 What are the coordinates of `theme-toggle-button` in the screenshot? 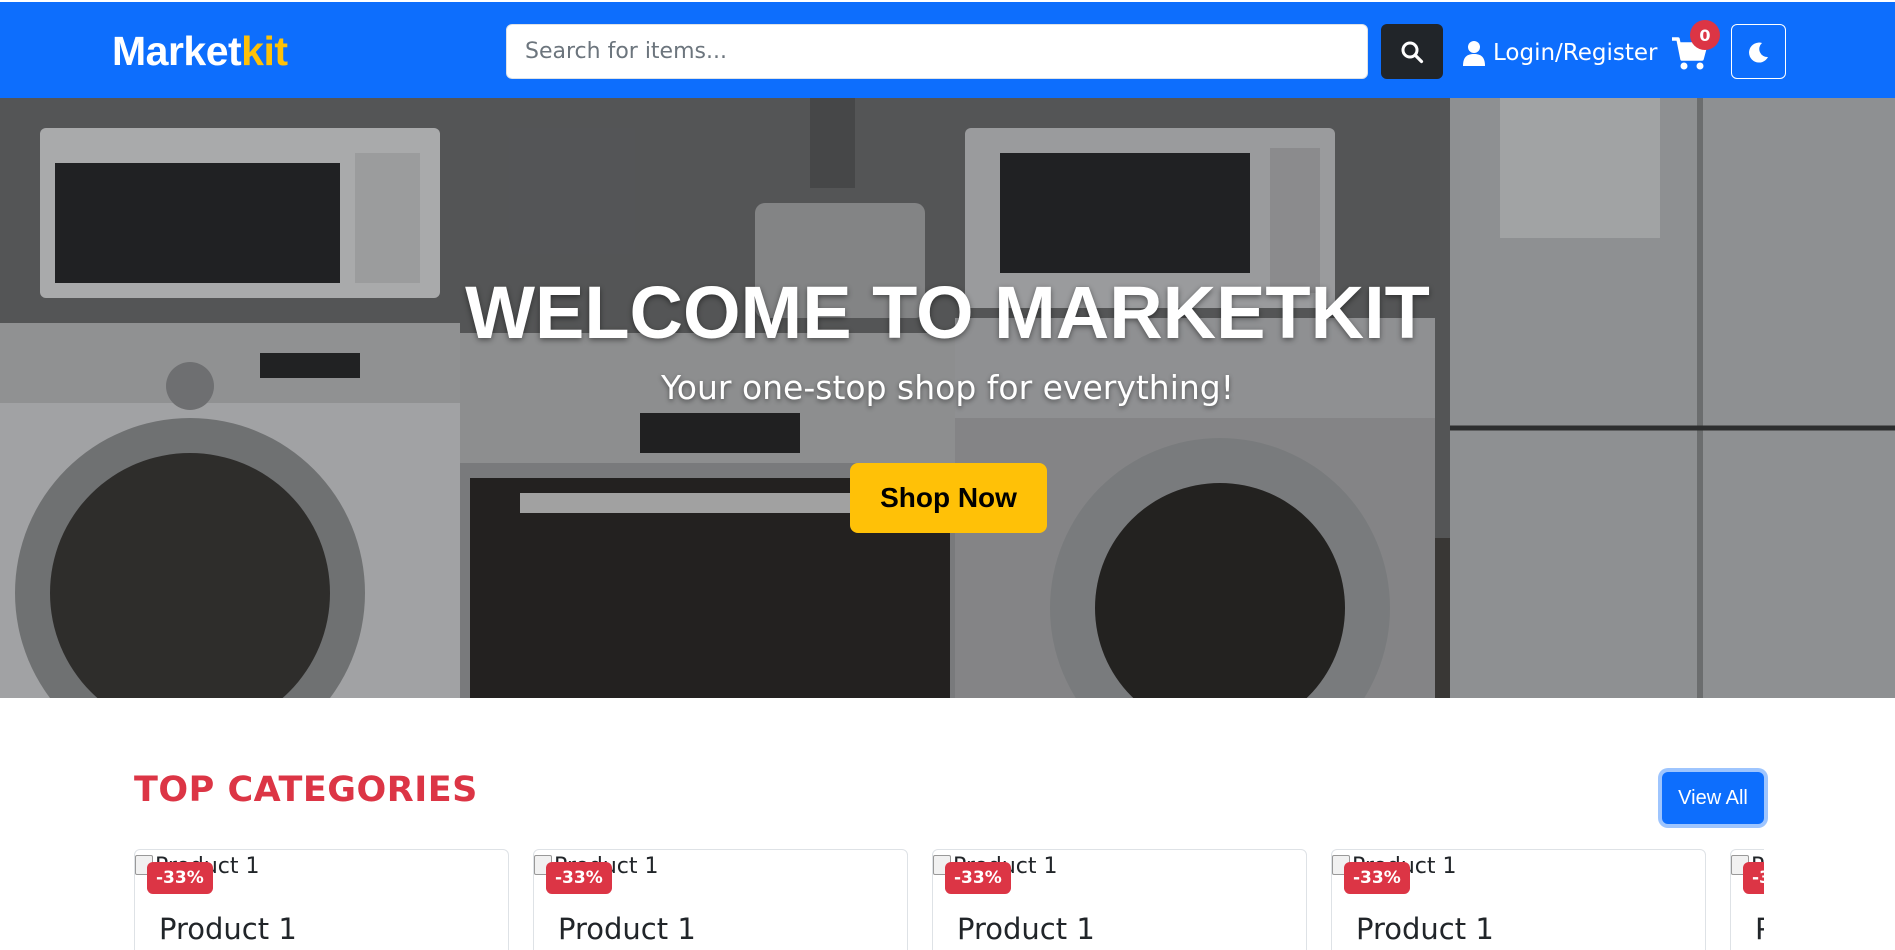 It's located at (1758, 51).